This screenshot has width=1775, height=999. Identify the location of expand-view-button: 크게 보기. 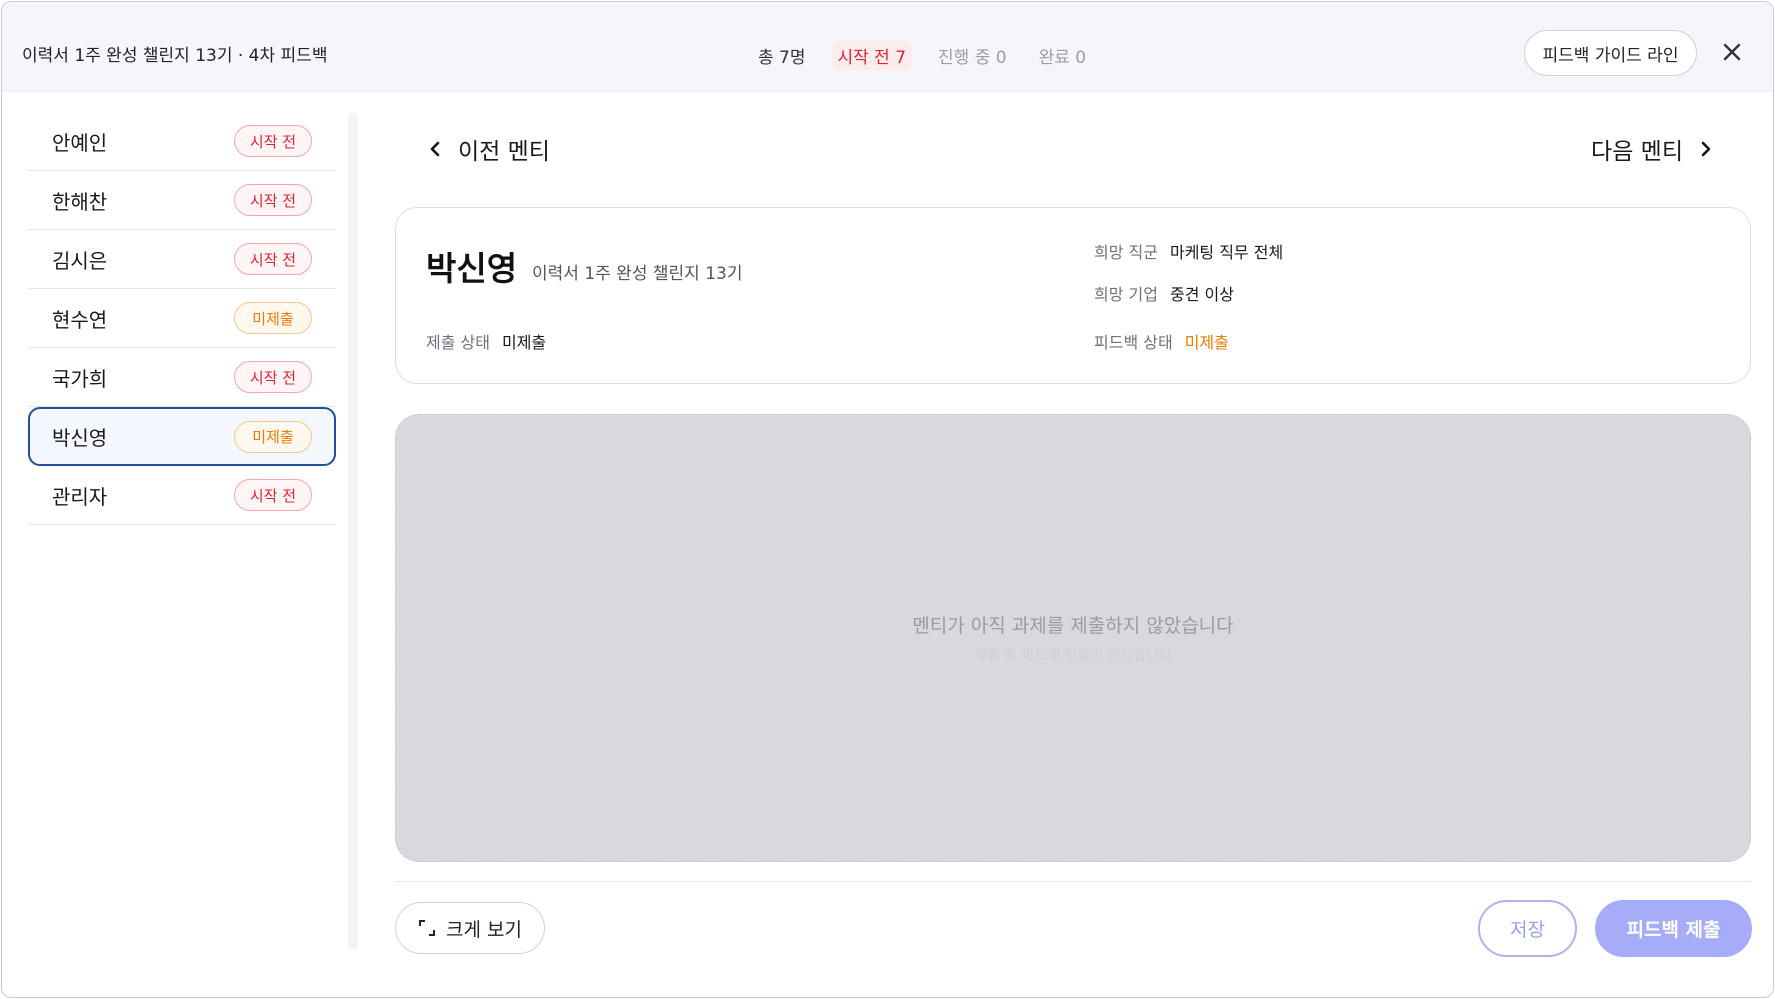
(470, 928).